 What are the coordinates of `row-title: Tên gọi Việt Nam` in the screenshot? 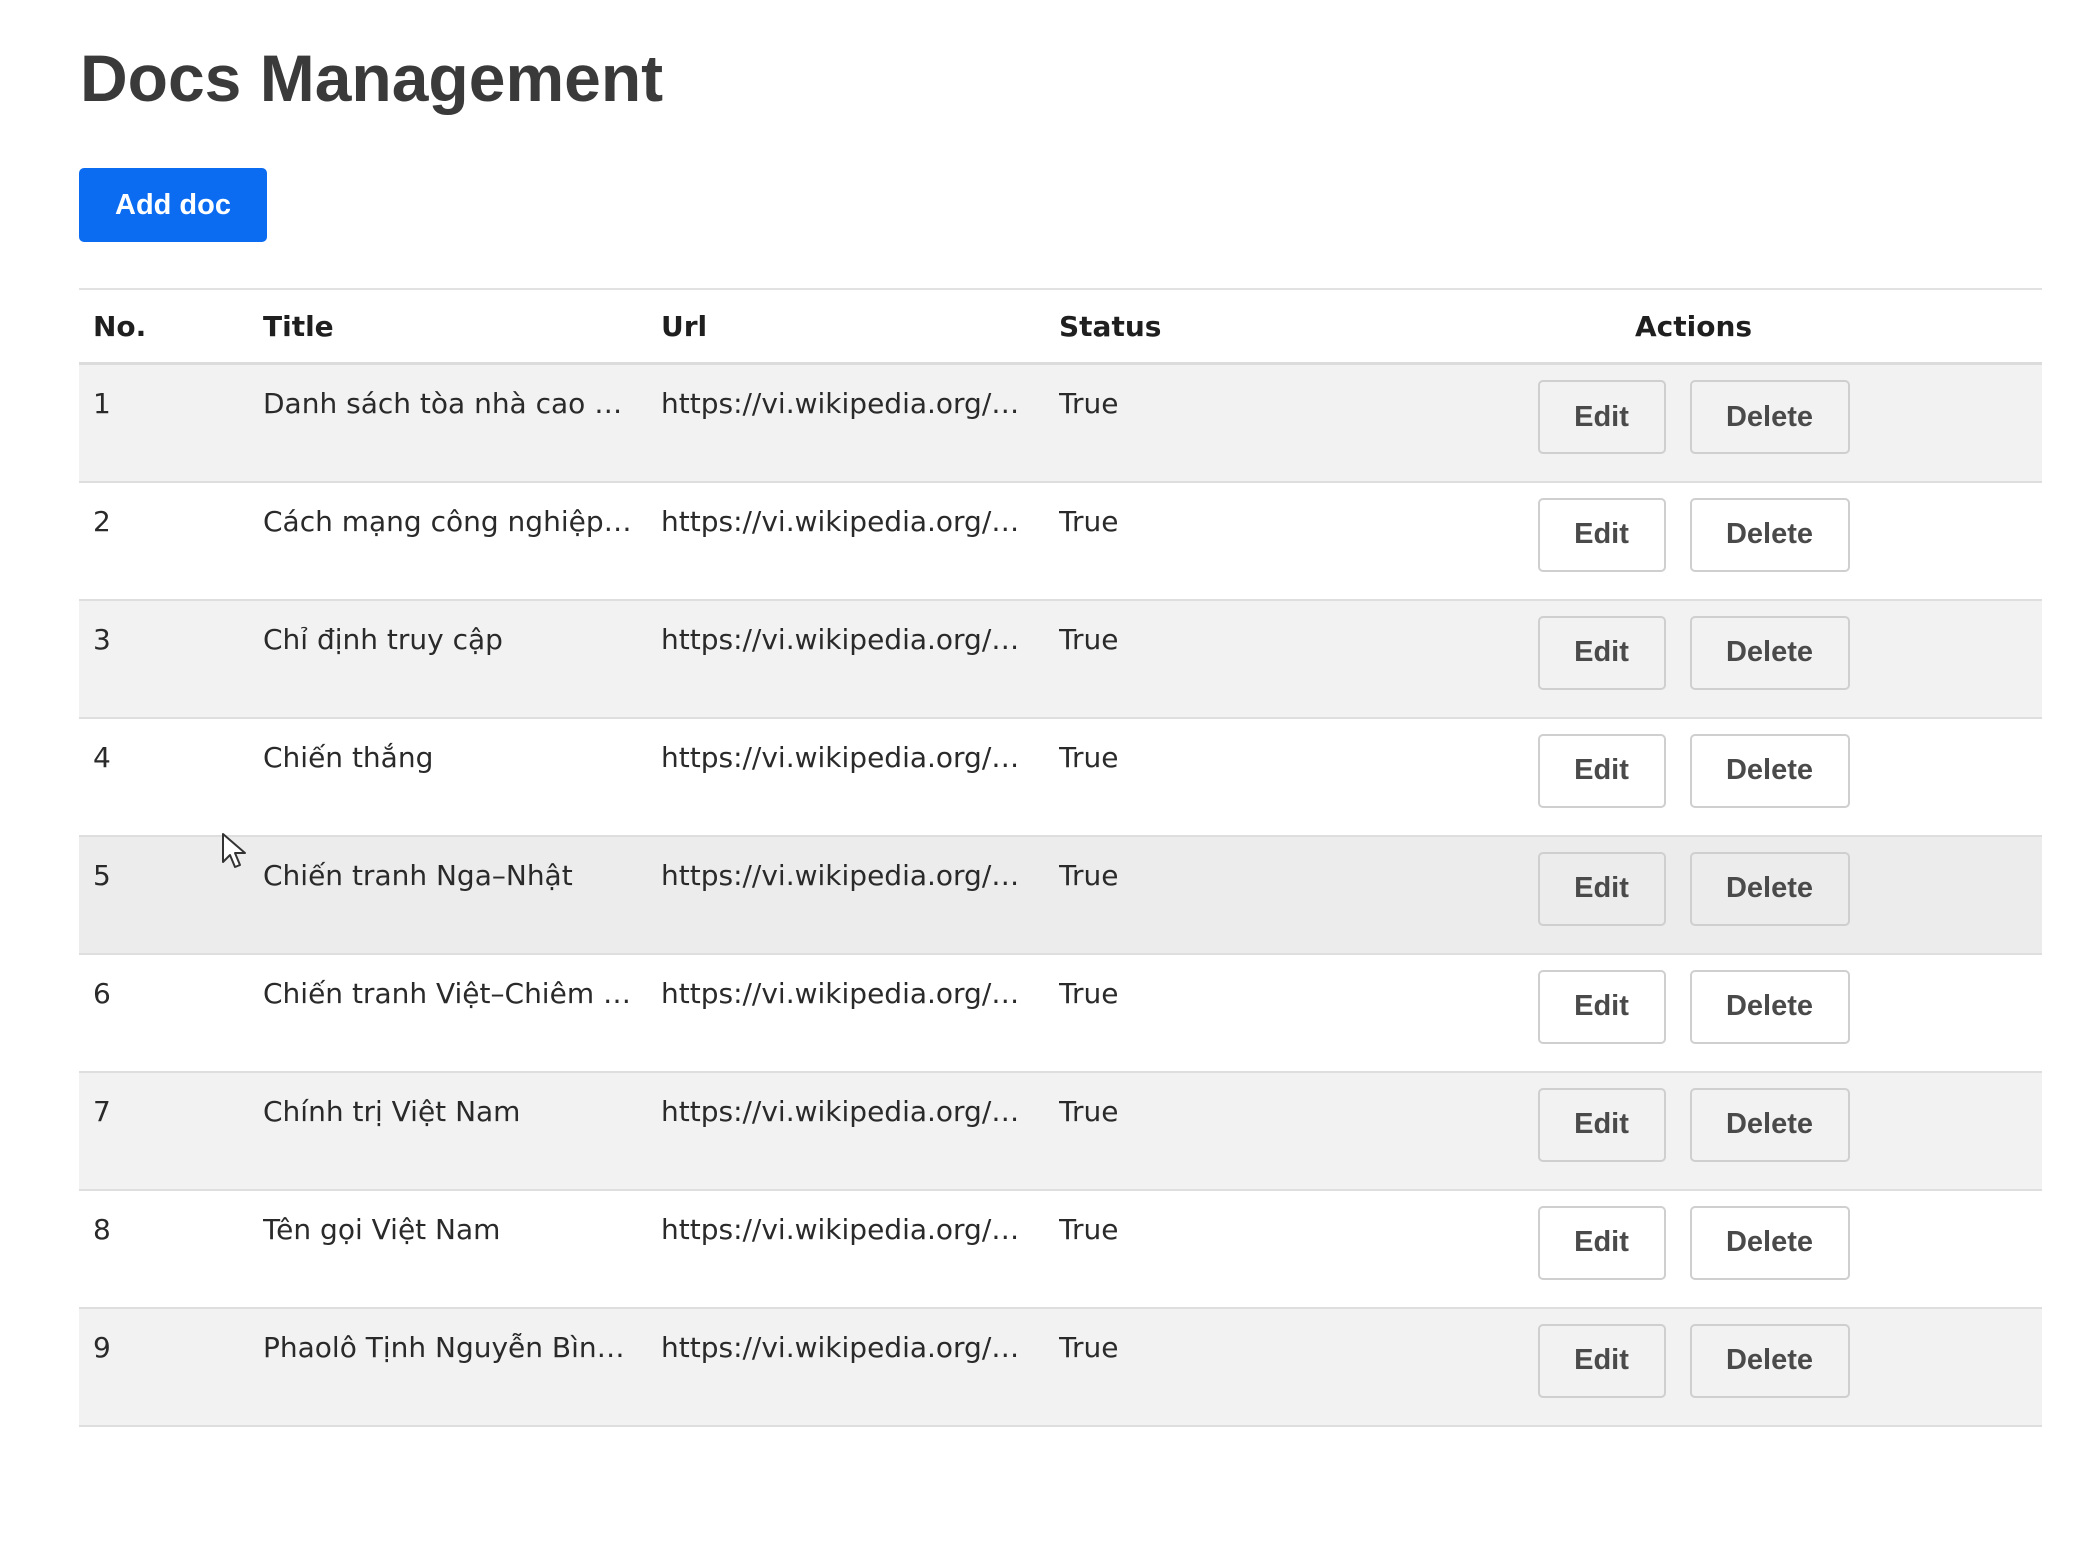 It's located at (382, 1229).